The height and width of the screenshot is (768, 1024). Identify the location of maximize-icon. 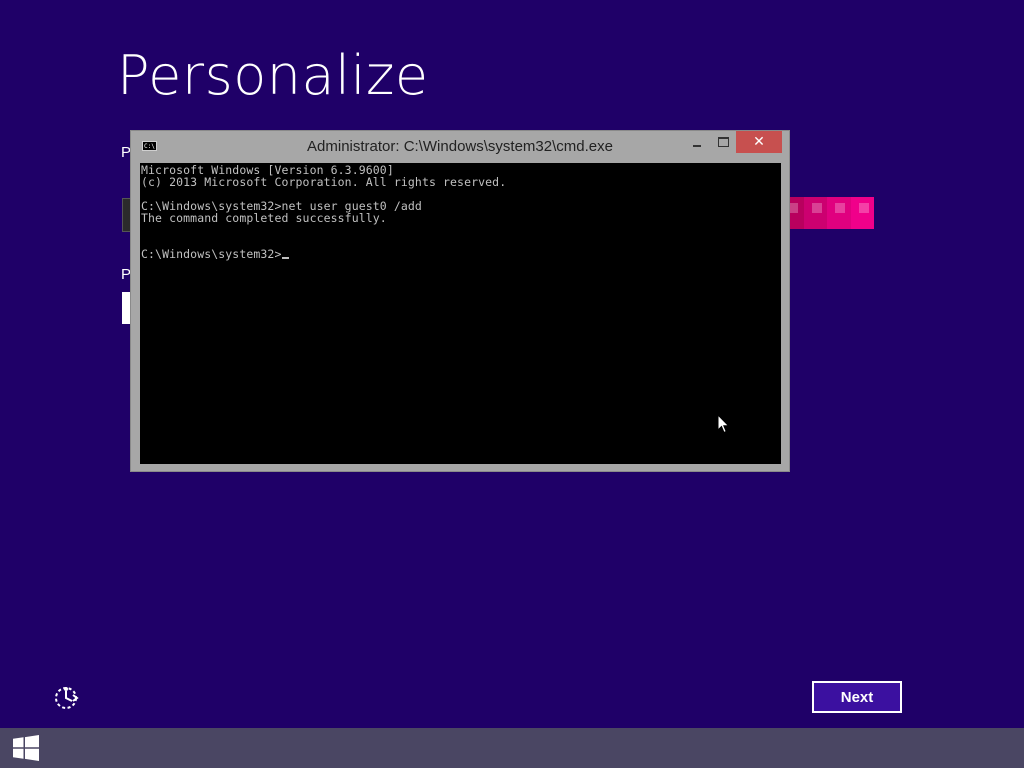
(723, 142).